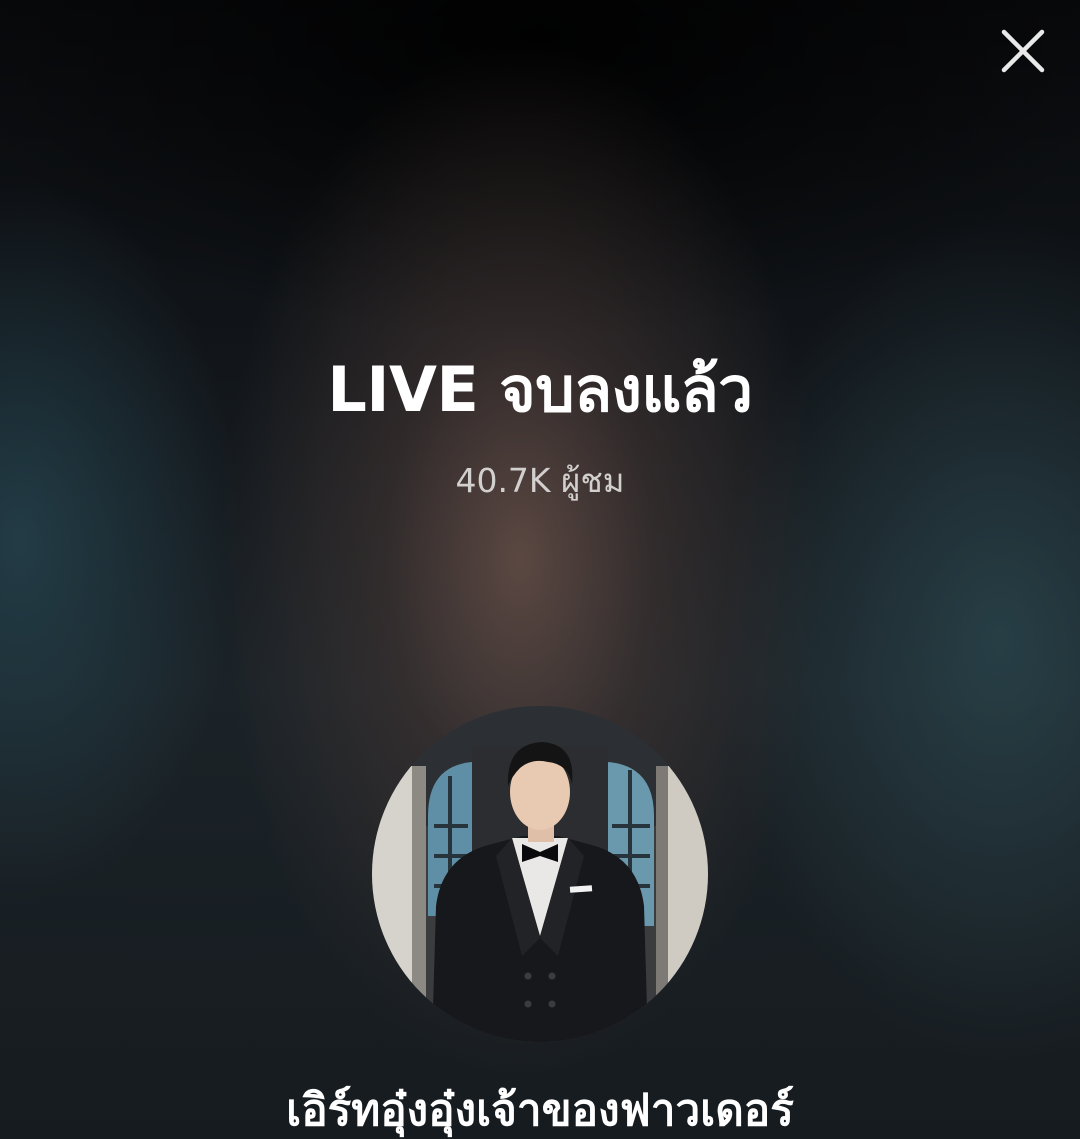 The image size is (1080, 1139). I want to click on host-username: เอิร์ทอุ๋งอุ๋งเจ้าของฟาวเดอร์, so click(540, 1107).